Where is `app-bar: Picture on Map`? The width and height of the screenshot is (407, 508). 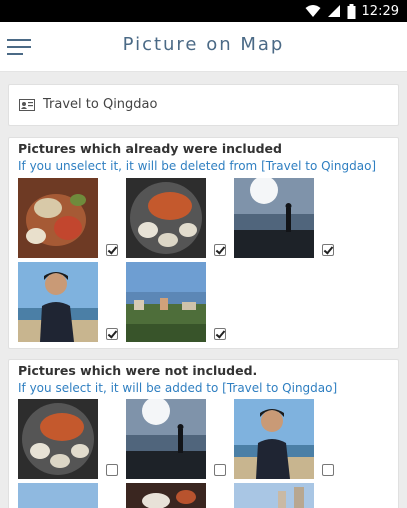
app-bar: Picture on Map is located at coordinates (203, 47).